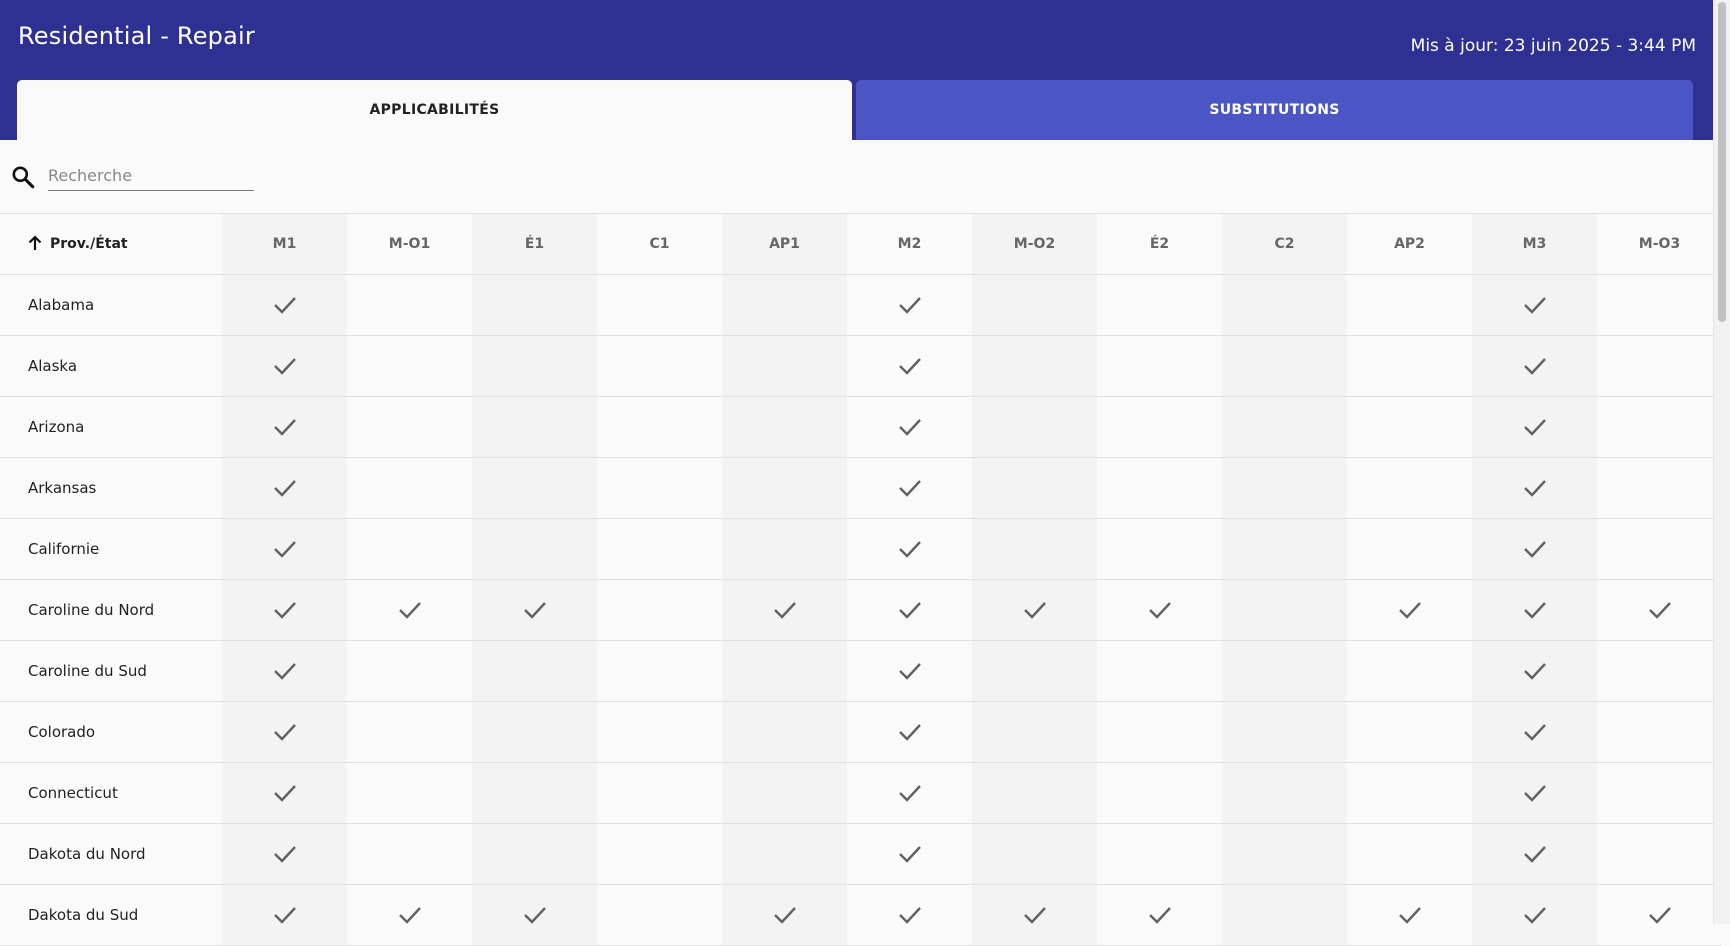 This screenshot has width=1730, height=946. I want to click on table-row: Dakota du Sud, so click(861, 915).